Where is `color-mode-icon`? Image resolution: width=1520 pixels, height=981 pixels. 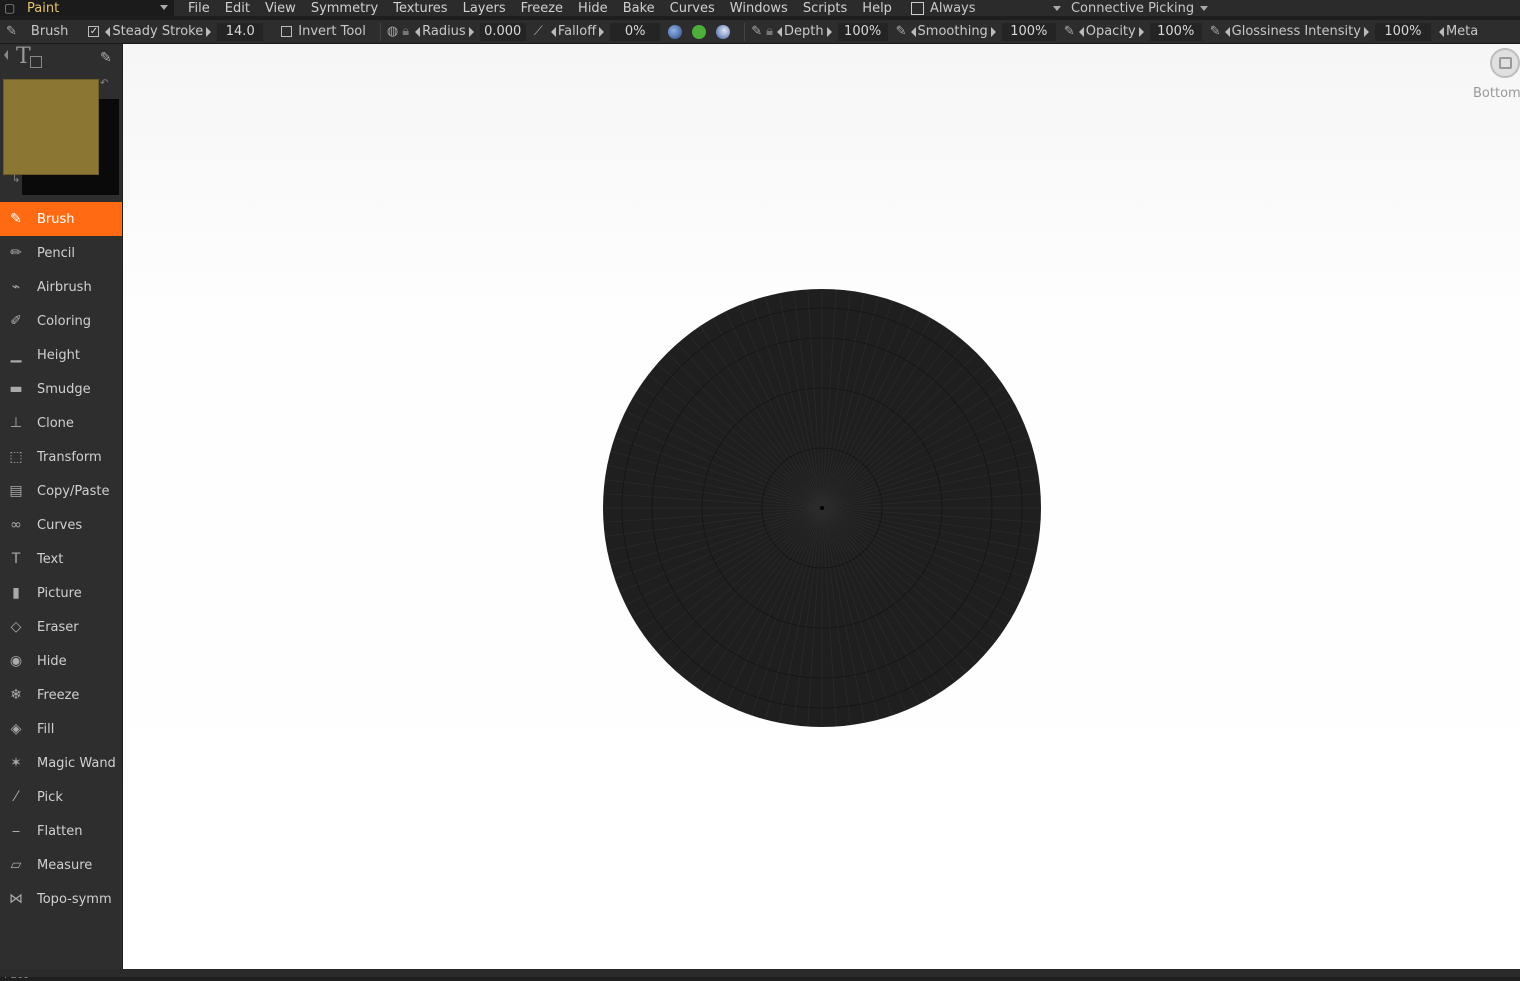 color-mode-icon is located at coordinates (699, 31).